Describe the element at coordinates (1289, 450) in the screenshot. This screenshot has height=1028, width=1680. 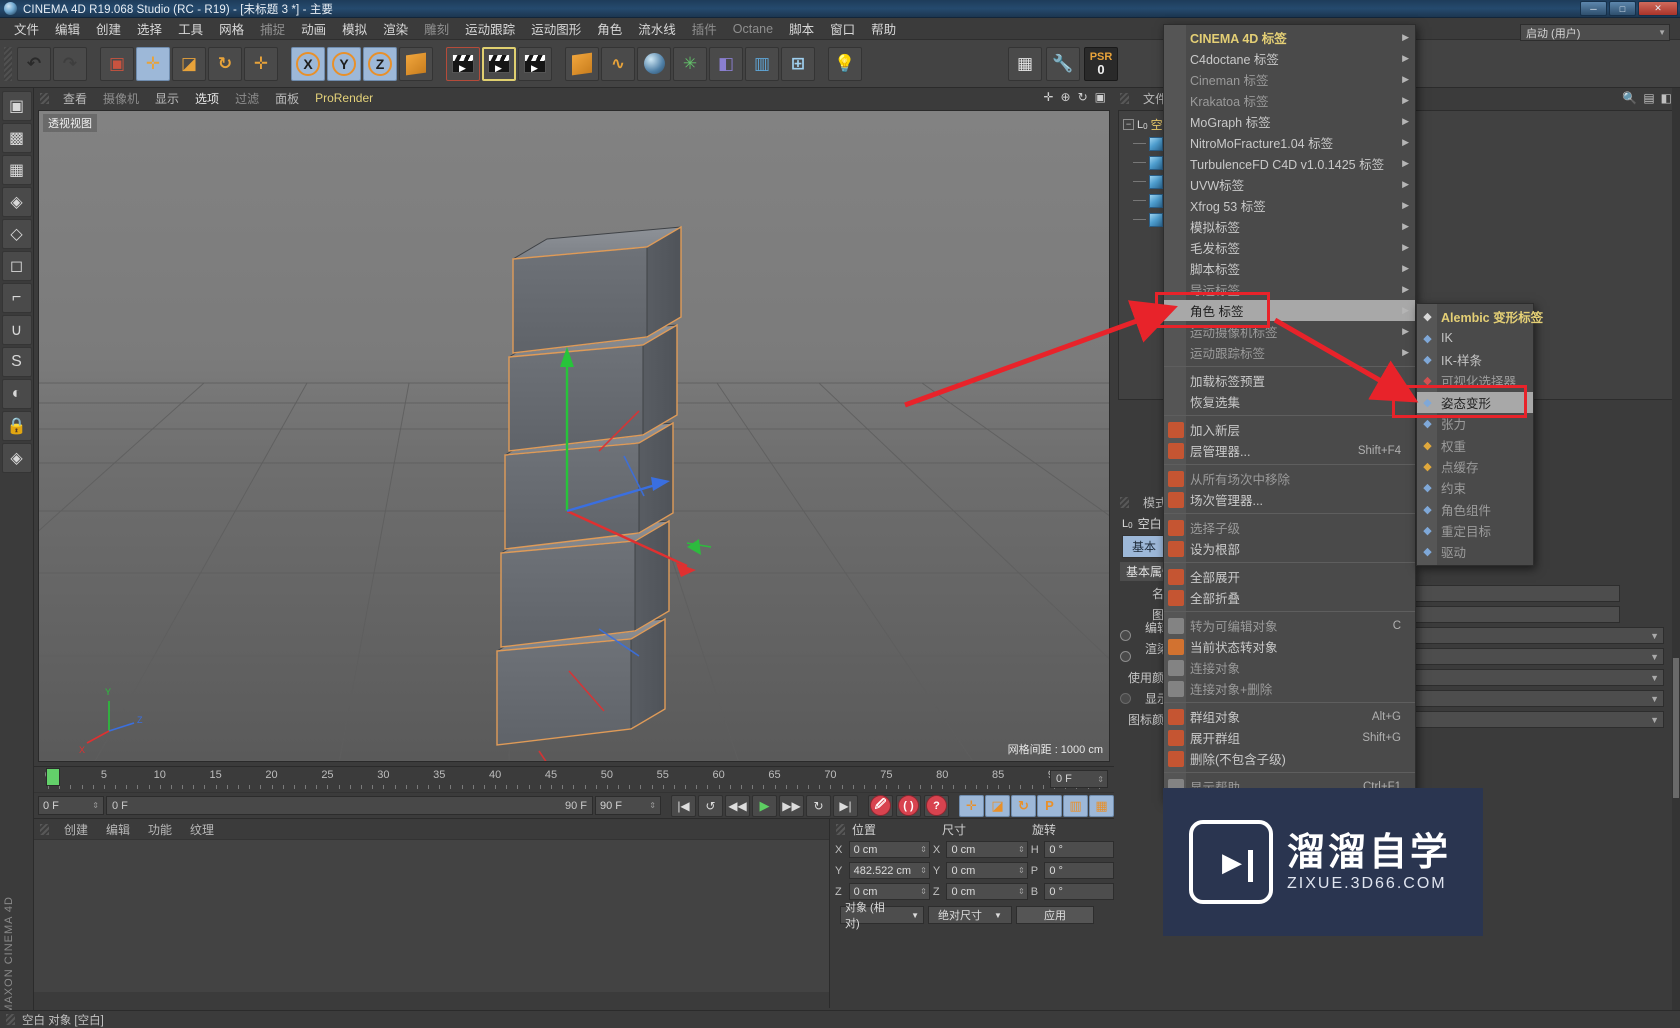
I see `context-menu-item: 层管理器... Shift+F4` at that location.